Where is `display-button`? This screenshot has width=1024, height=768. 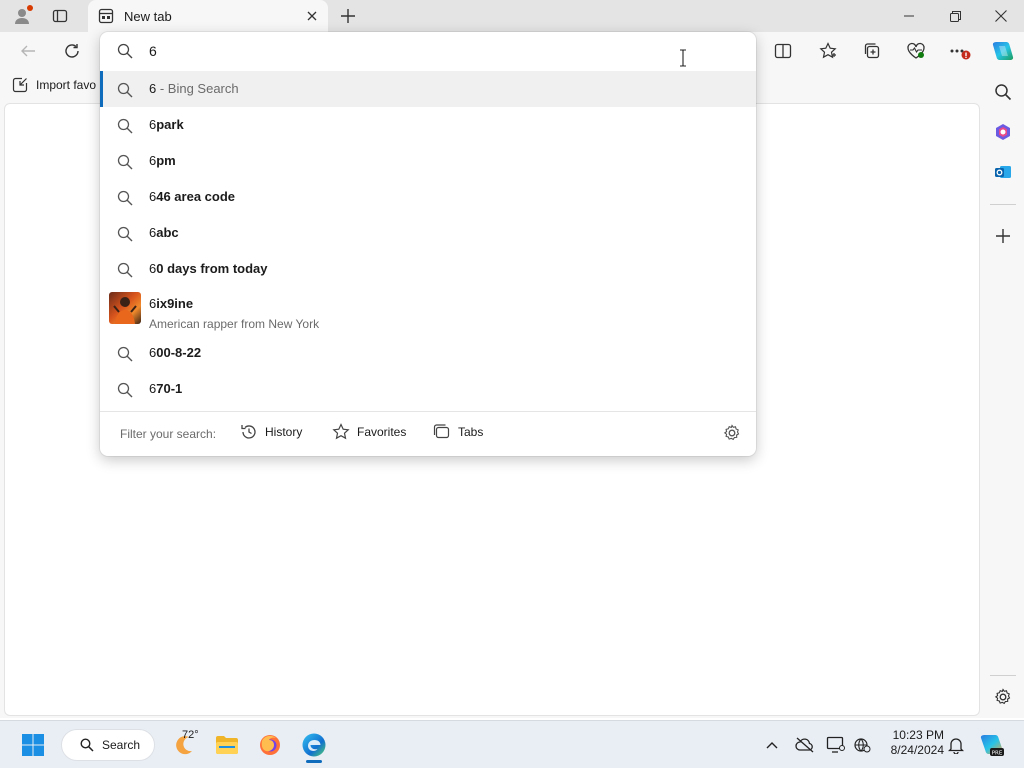
display-button is located at coordinates (836, 745).